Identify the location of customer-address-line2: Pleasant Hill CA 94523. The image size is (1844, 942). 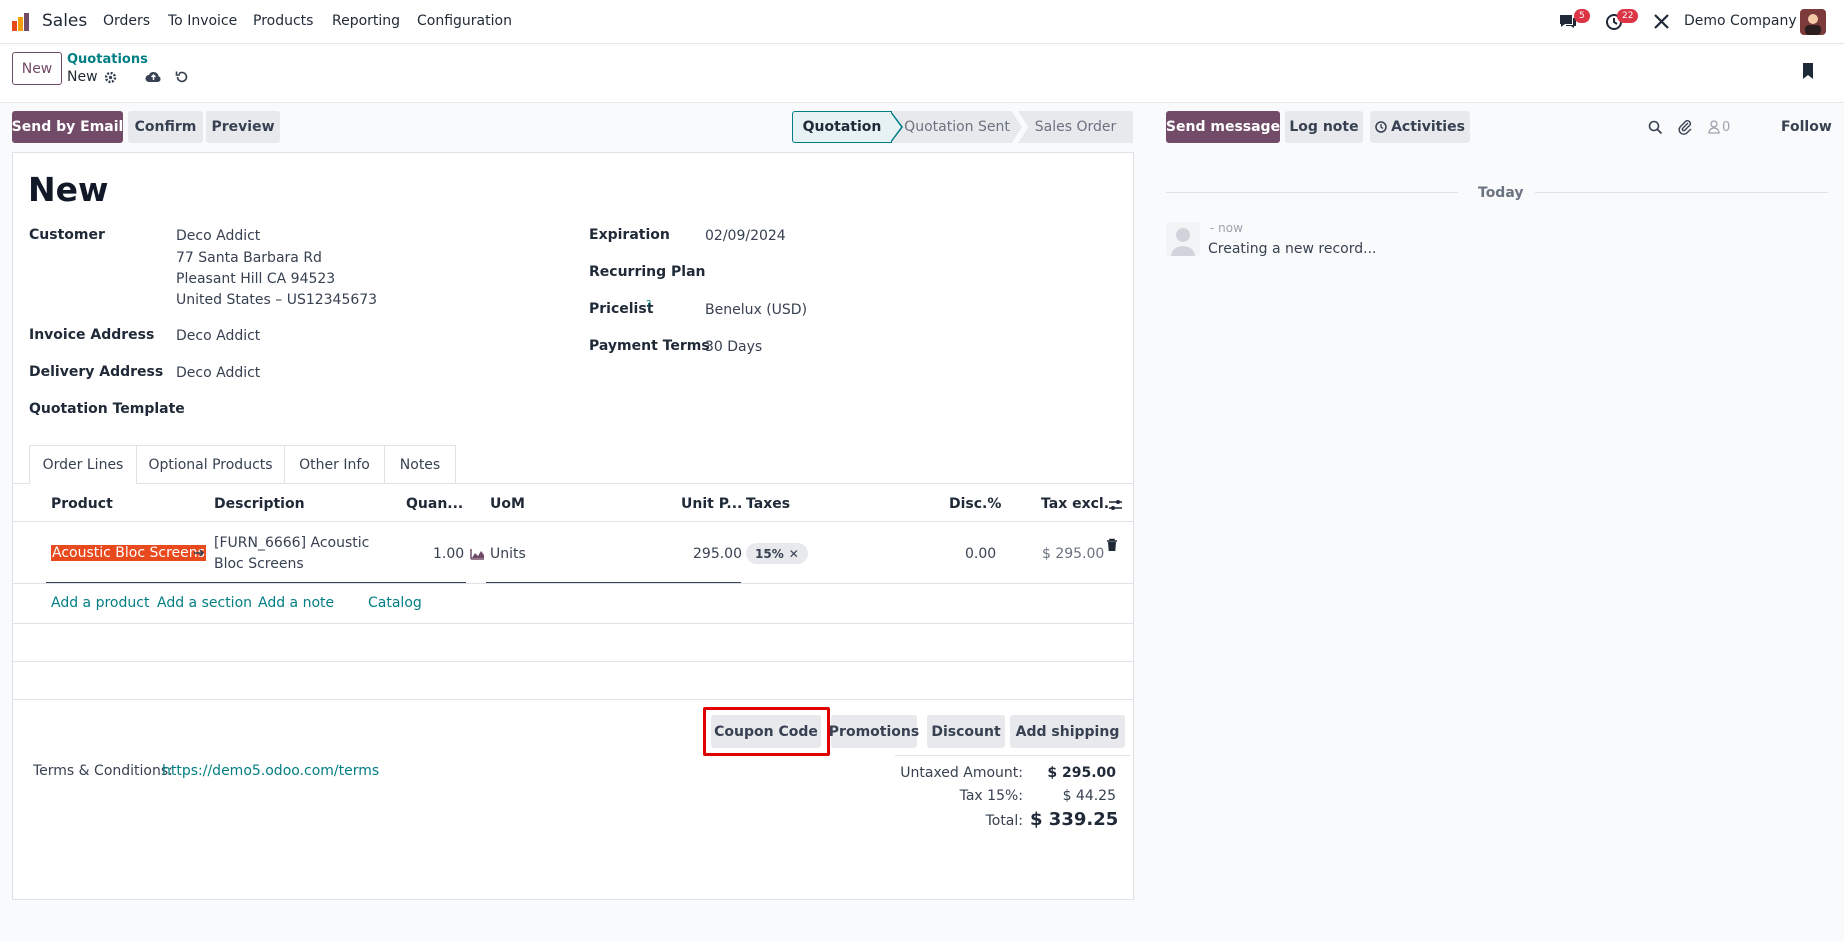
(256, 279).